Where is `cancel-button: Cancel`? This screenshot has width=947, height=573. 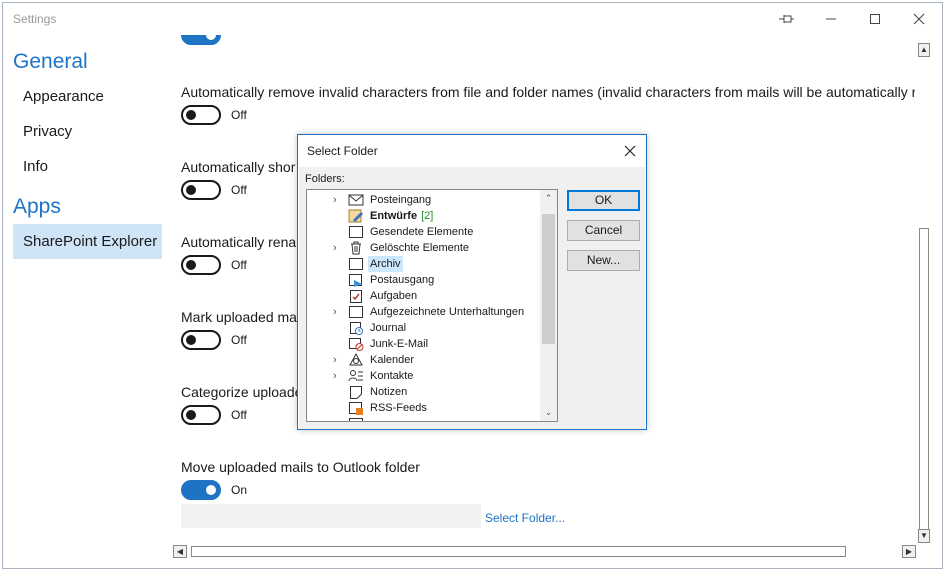 cancel-button: Cancel is located at coordinates (603, 230).